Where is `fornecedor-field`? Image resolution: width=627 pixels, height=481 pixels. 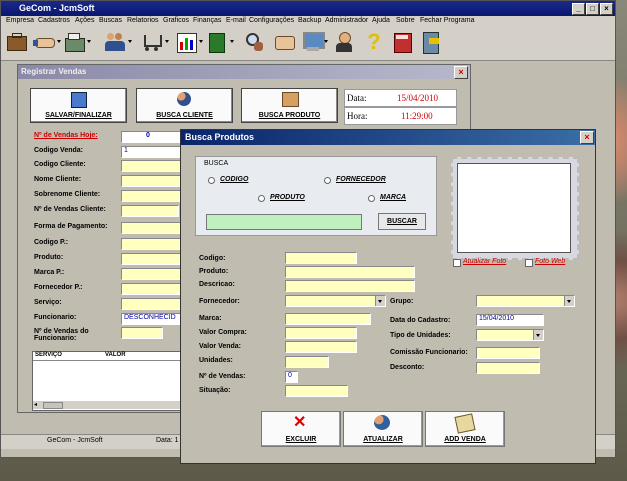 fornecedor-field is located at coordinates (152, 289).